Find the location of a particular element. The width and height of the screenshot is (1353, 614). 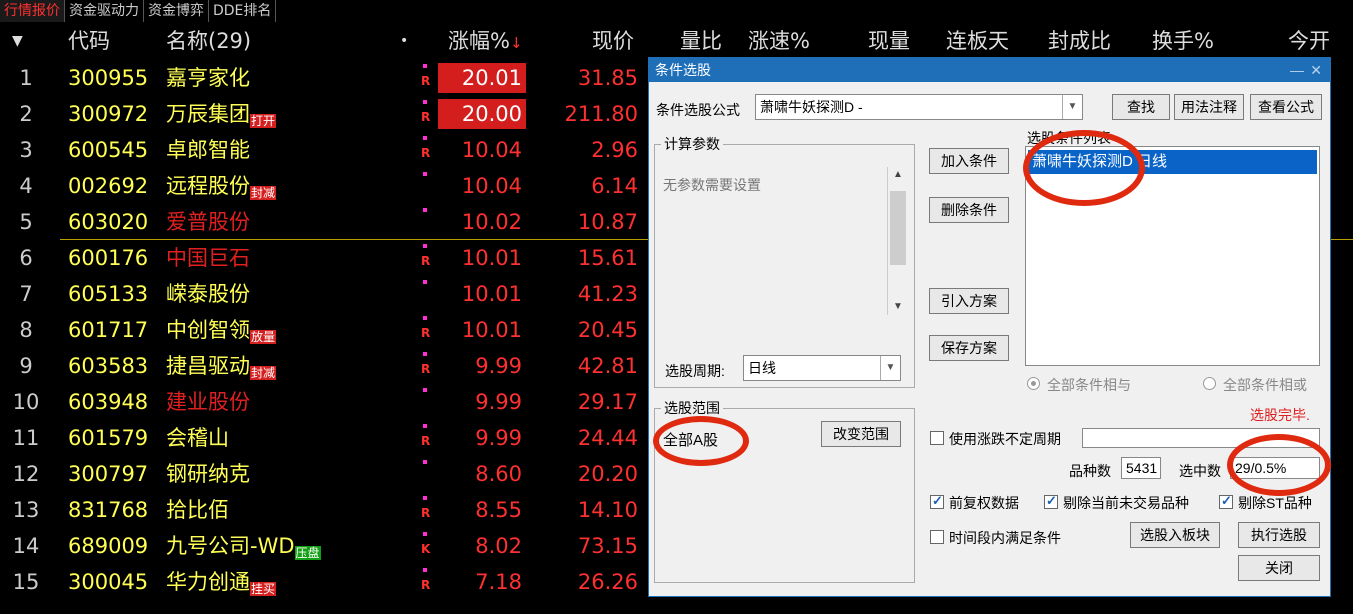

scroll-thumb is located at coordinates (898, 228).